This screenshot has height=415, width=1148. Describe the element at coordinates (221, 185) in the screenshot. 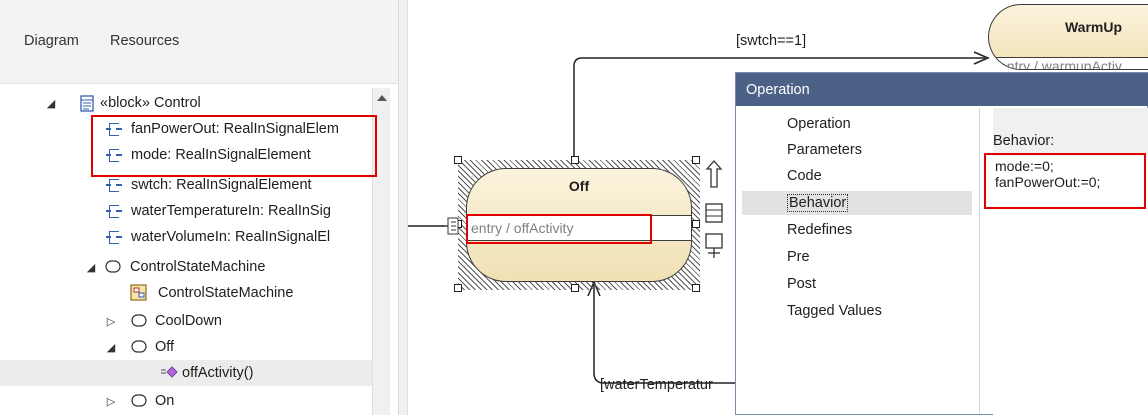

I see `tree-item-label: swtch: RealInSignalElement` at that location.